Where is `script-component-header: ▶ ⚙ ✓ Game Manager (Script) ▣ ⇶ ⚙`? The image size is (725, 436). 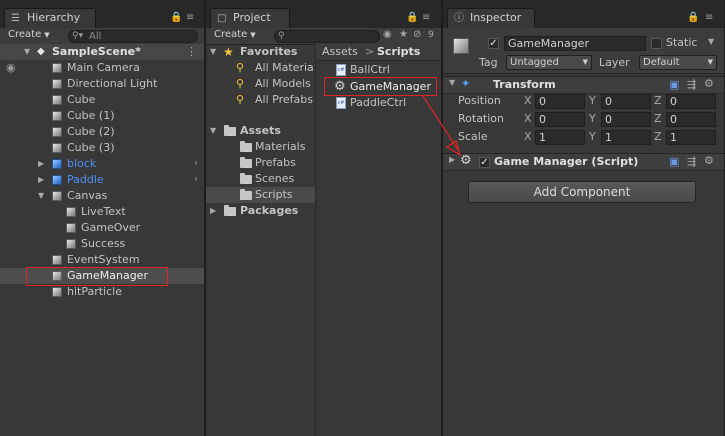 script-component-header: ▶ ⚙ ✓ Game Manager (Script) ▣ ⇶ ⚙ is located at coordinates (583, 162).